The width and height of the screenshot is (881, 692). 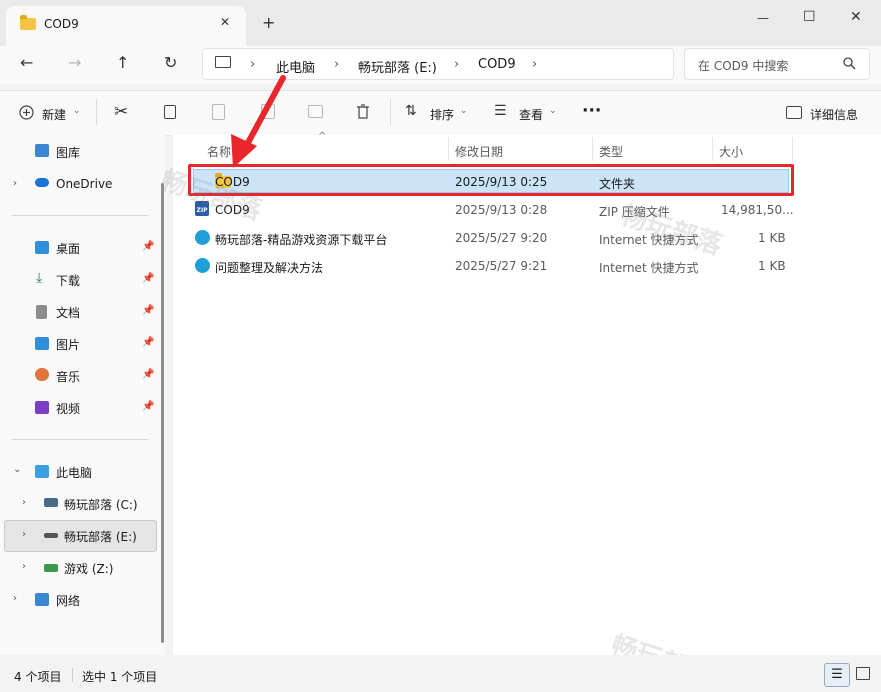 What do you see at coordinates (315, 111) in the screenshot?
I see `share-icon` at bounding box center [315, 111].